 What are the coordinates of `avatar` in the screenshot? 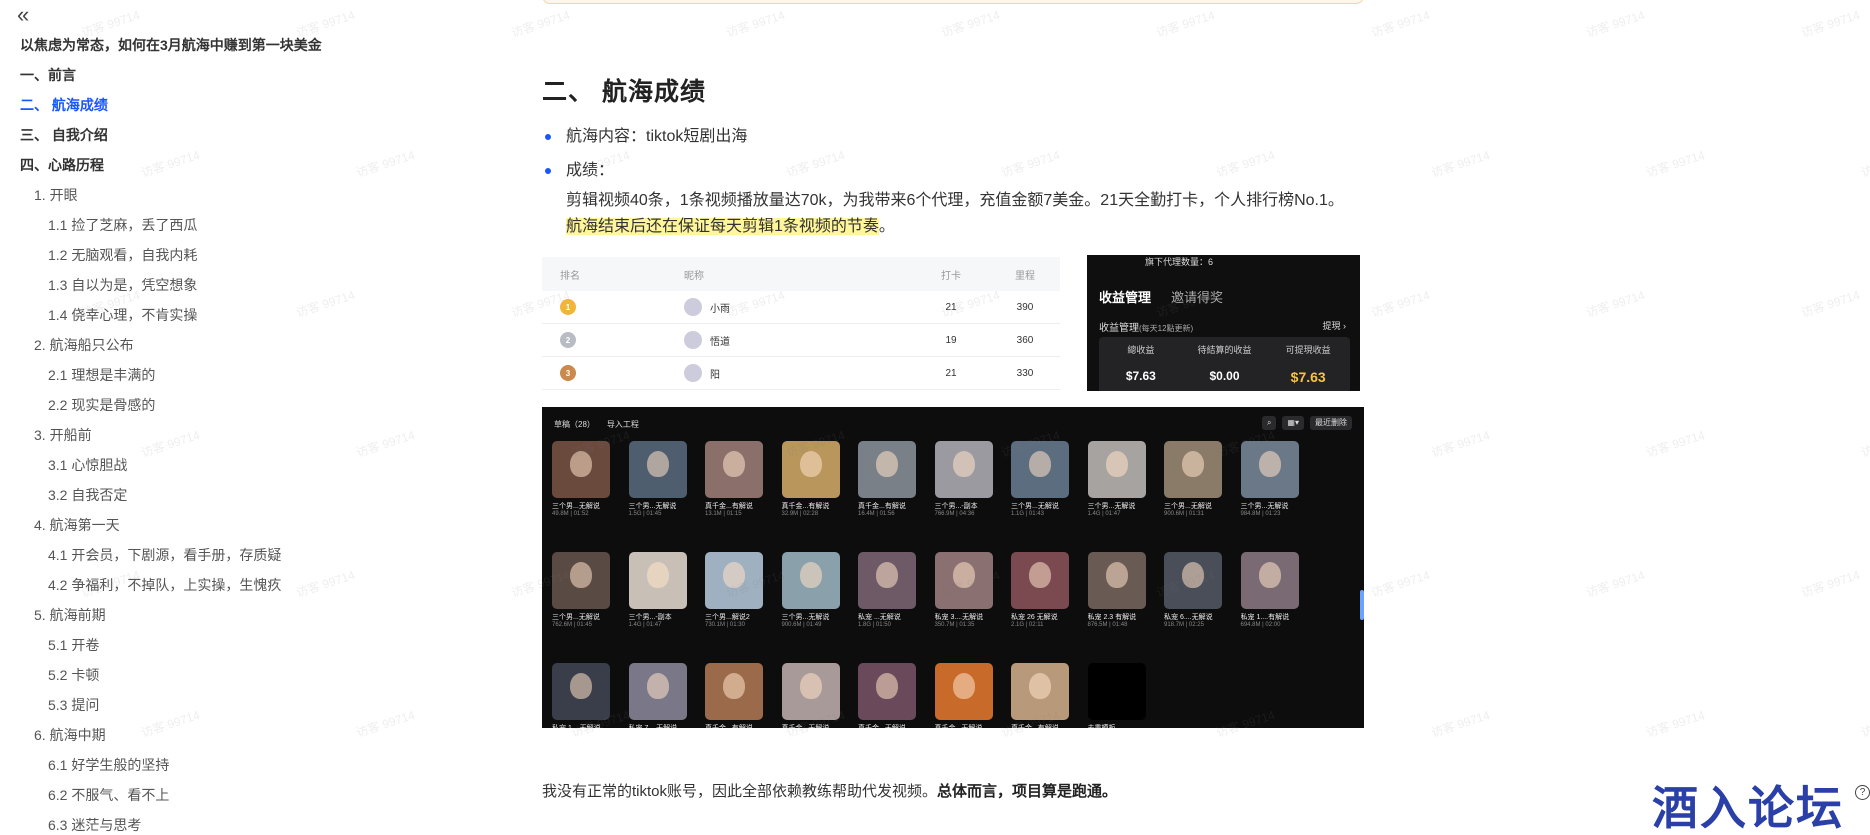 It's located at (693, 307).